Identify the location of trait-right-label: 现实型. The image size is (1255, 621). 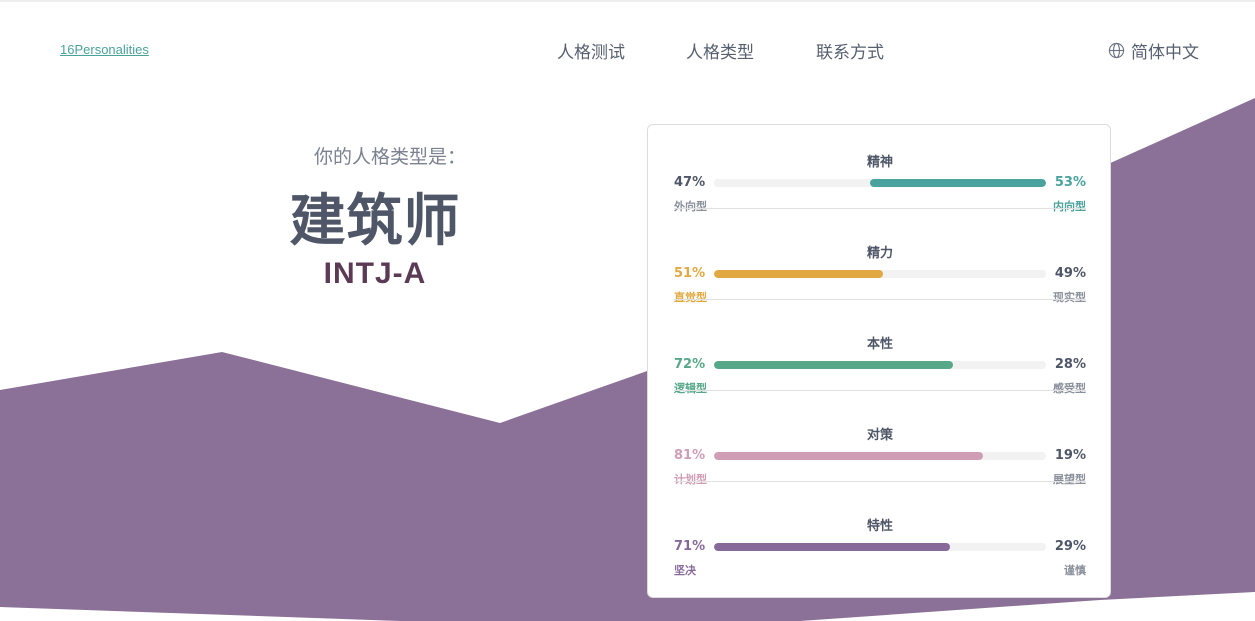
(1069, 297).